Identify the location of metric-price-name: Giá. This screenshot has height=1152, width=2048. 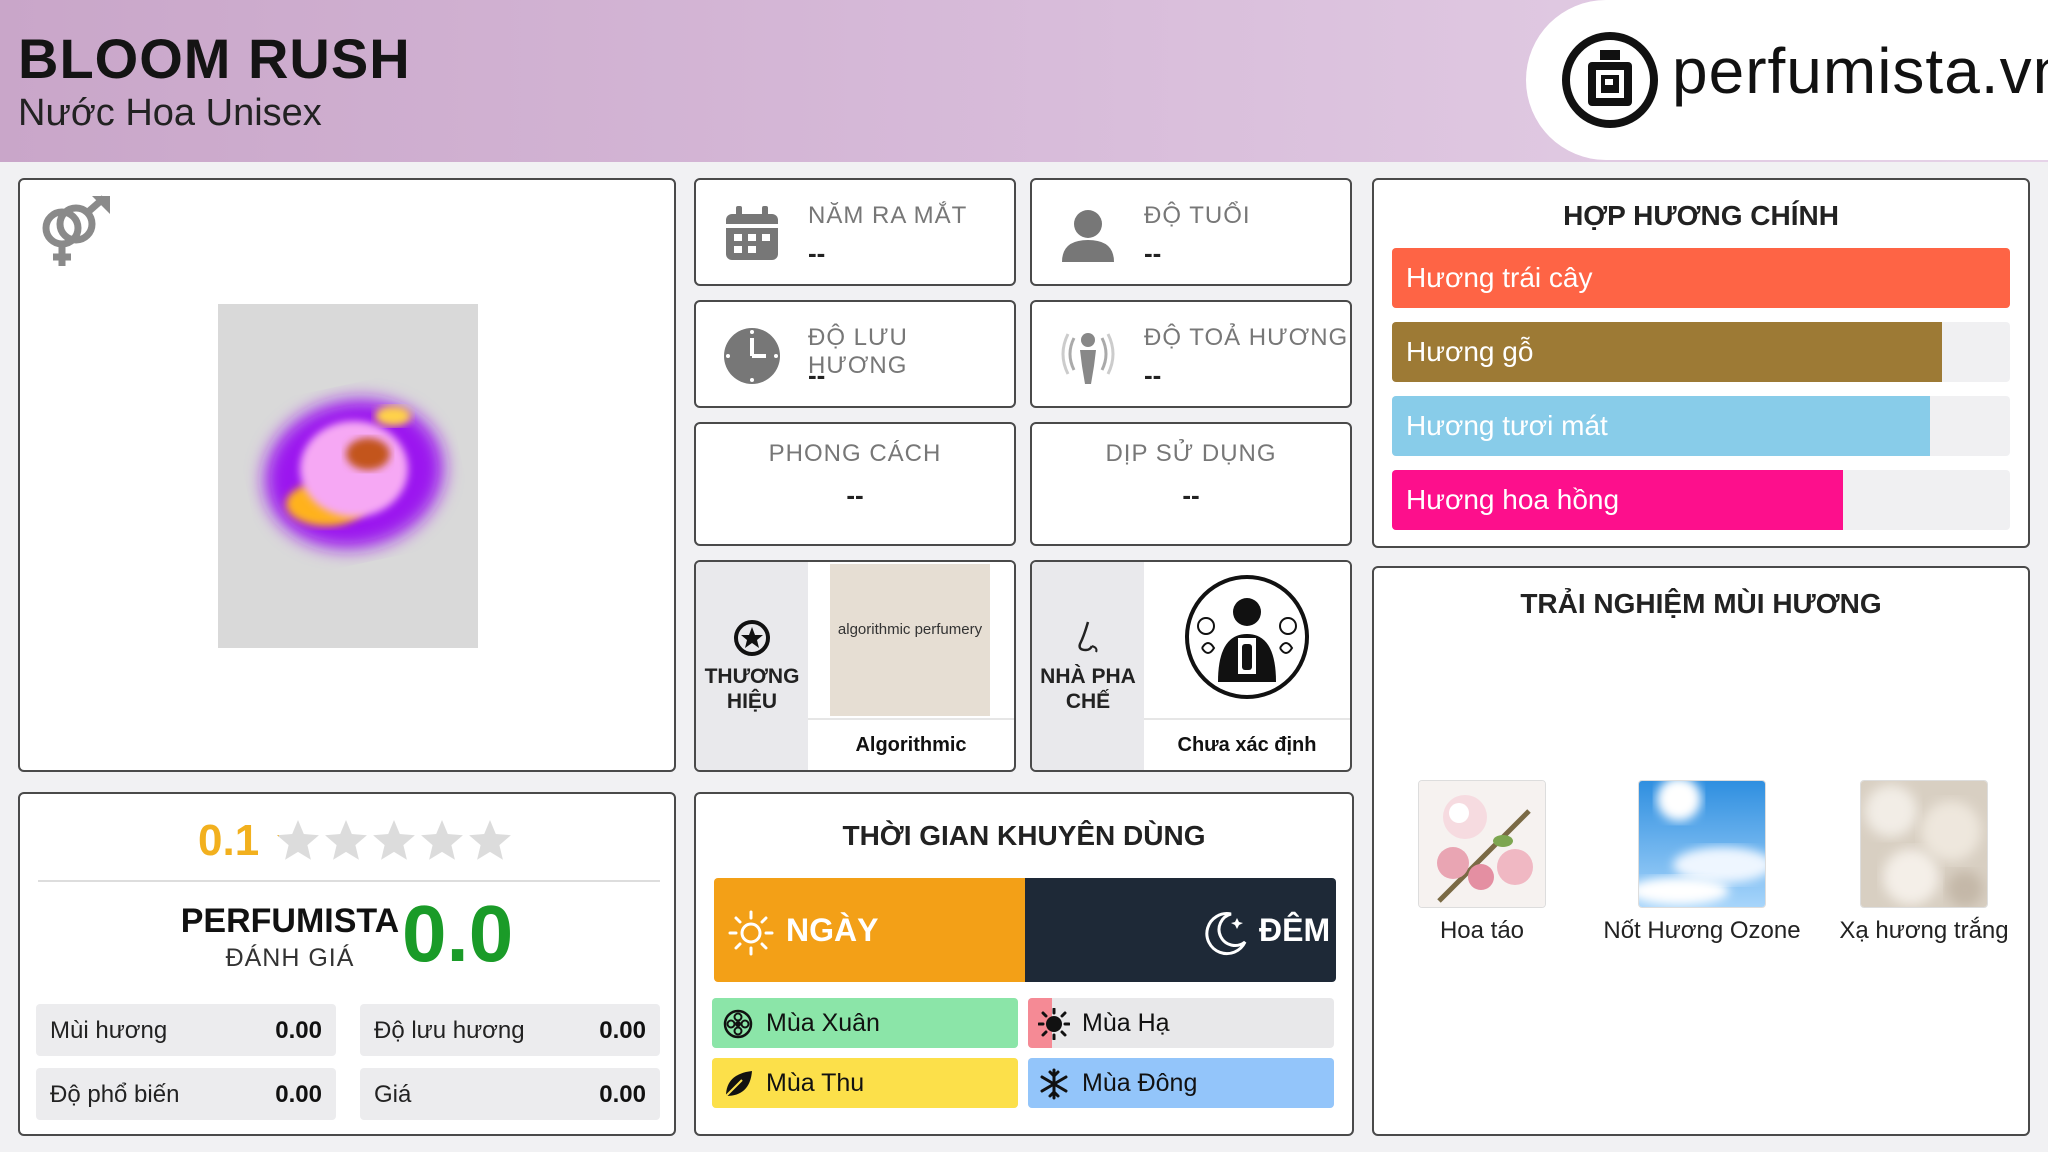
(393, 1094).